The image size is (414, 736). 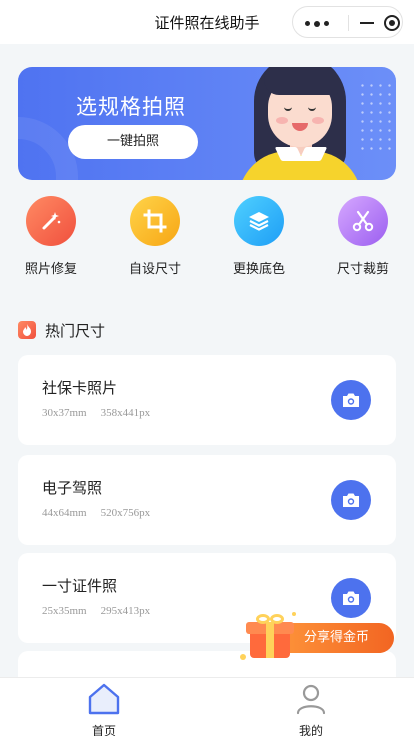 What do you see at coordinates (80, 586) in the screenshot?
I see `card-name: 一寸证件照` at bounding box center [80, 586].